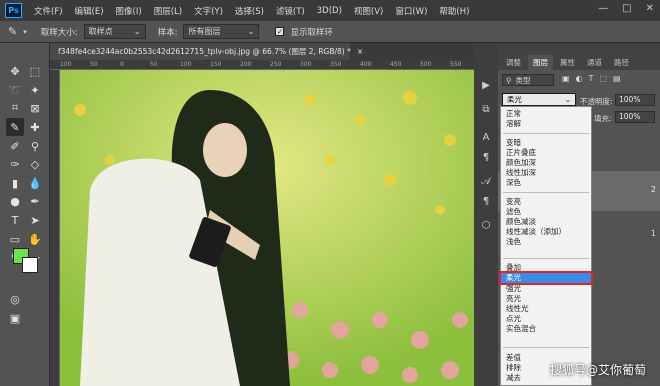 This screenshot has height=386, width=660. Describe the element at coordinates (546, 309) in the screenshot. I see `blend-option: 线性光` at that location.